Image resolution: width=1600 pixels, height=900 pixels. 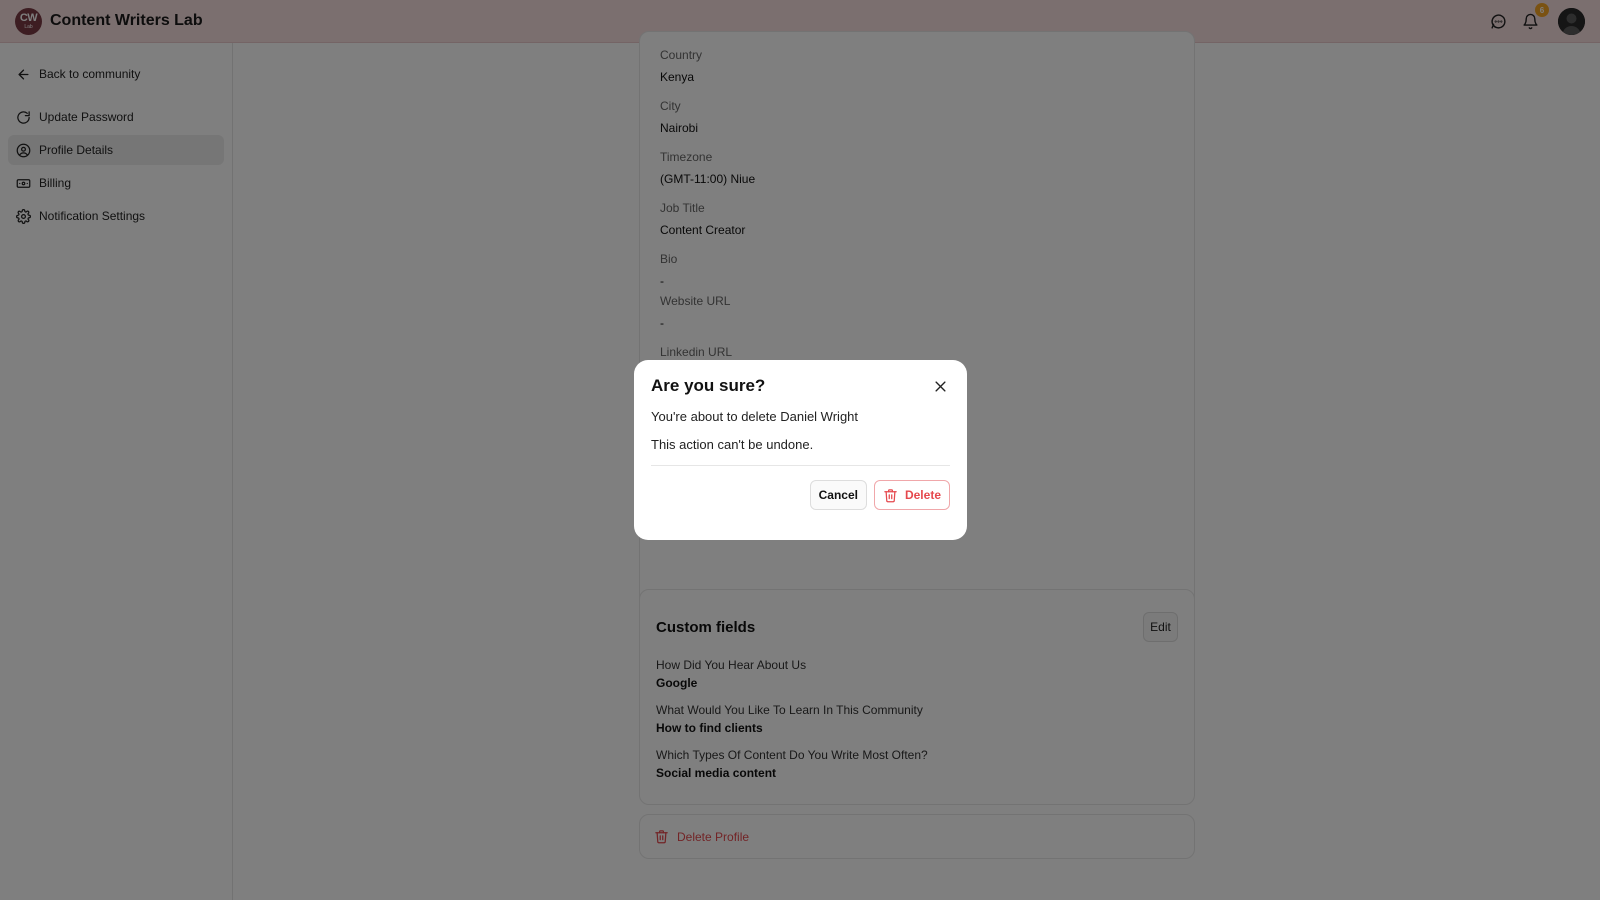 What do you see at coordinates (732, 444) in the screenshot?
I see `dialog-warning: This action can't be undone.` at bounding box center [732, 444].